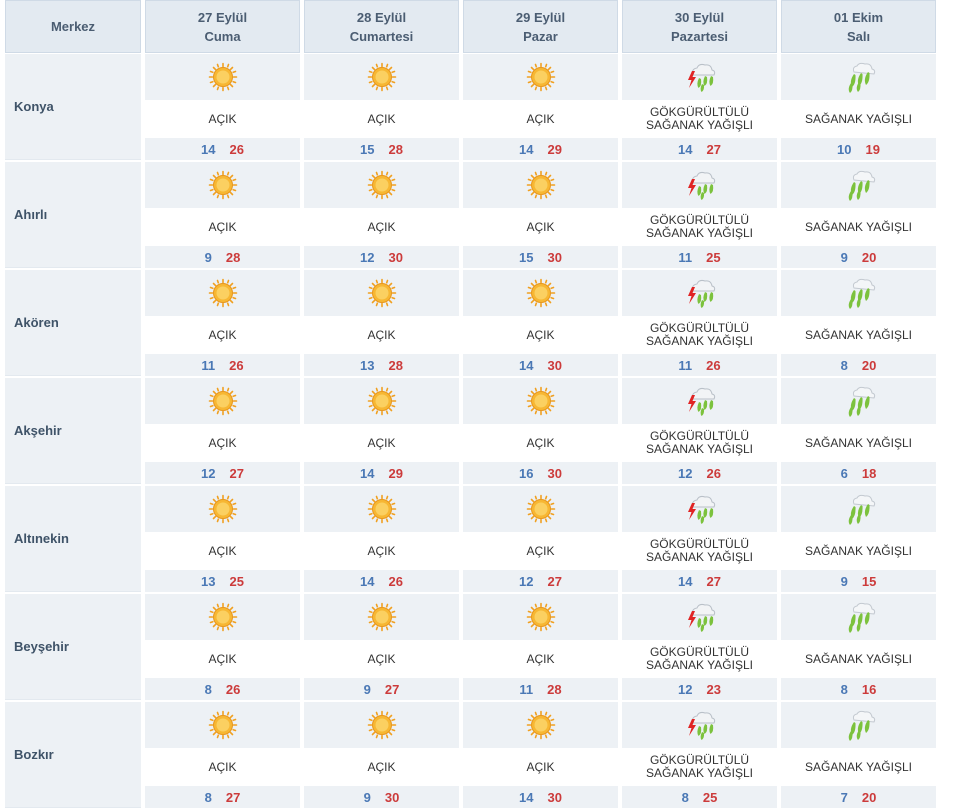  I want to click on temperature-range: 15 30, so click(540, 257).